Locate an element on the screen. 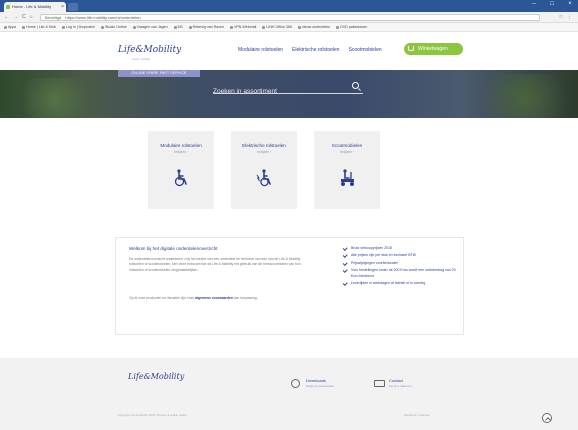 The width and height of the screenshot is (578, 430). check-item: Bruto verkoopprijzen 2018 is located at coordinates (401, 248).